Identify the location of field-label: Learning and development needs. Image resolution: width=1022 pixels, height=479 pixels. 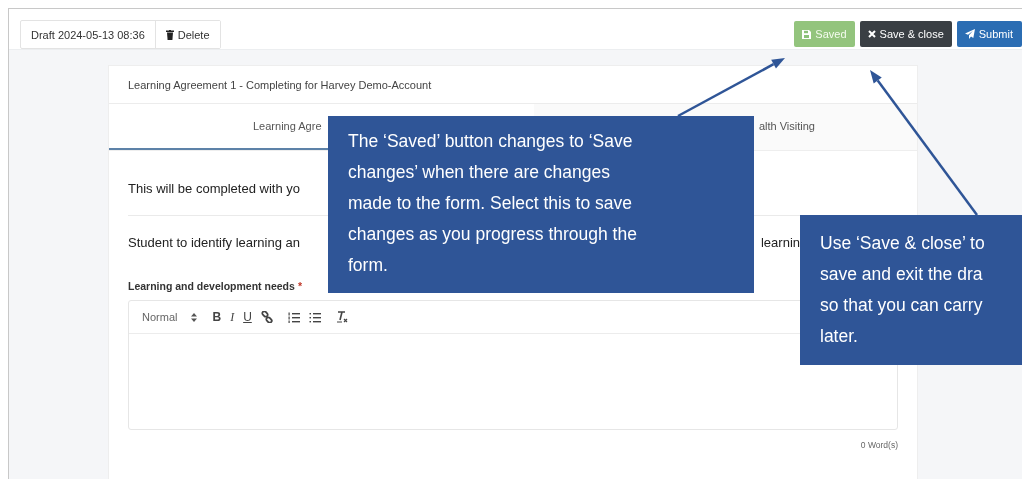
(211, 286).